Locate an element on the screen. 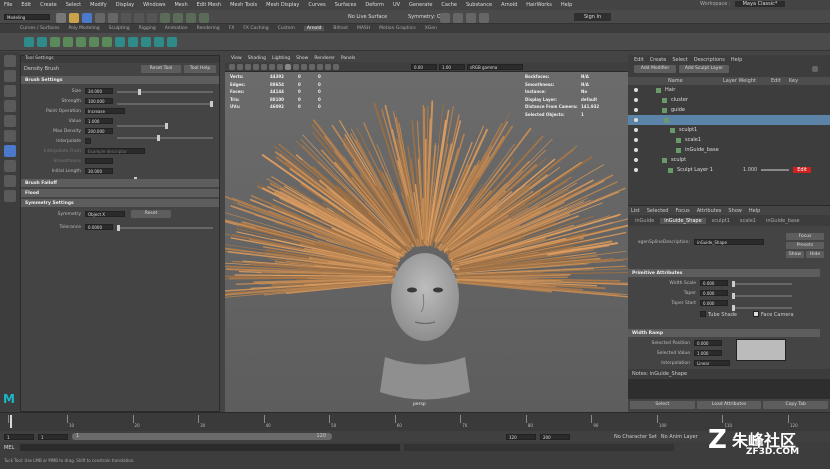  tolerance-field: 0.0000 is located at coordinates (99, 227).